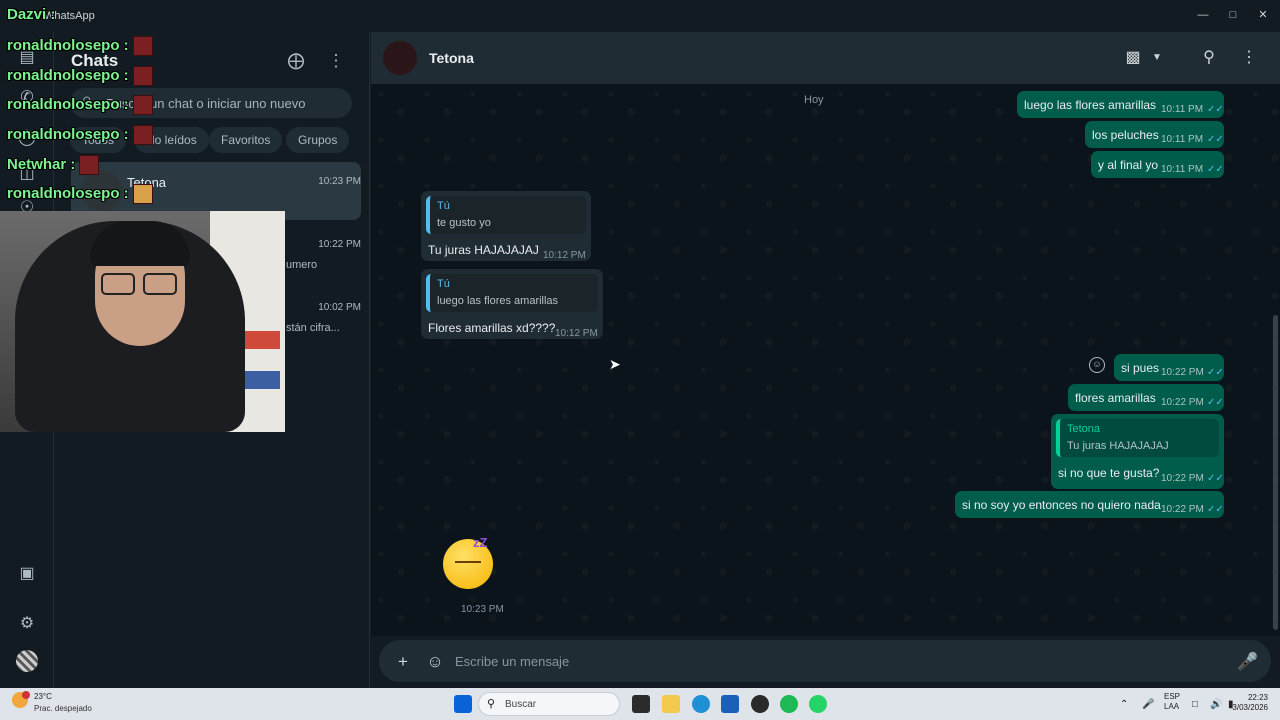 The height and width of the screenshot is (720, 1280). Describe the element at coordinates (1124, 704) in the screenshot. I see `chevron-up-icon: ⌃` at that location.